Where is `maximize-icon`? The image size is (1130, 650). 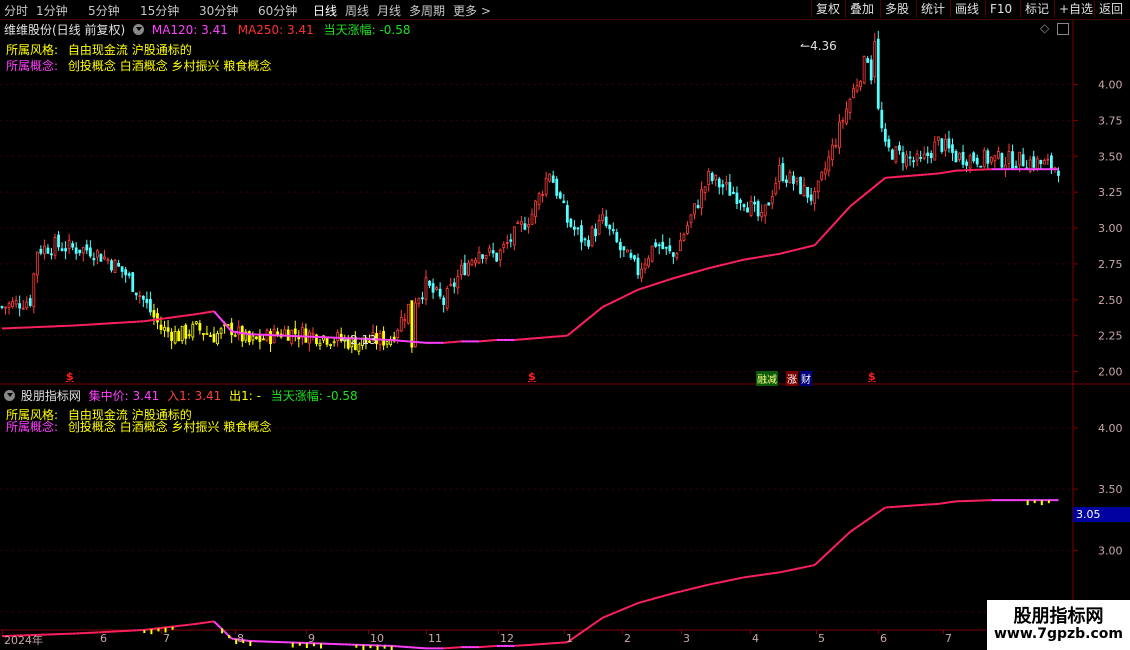
maximize-icon is located at coordinates (1063, 29).